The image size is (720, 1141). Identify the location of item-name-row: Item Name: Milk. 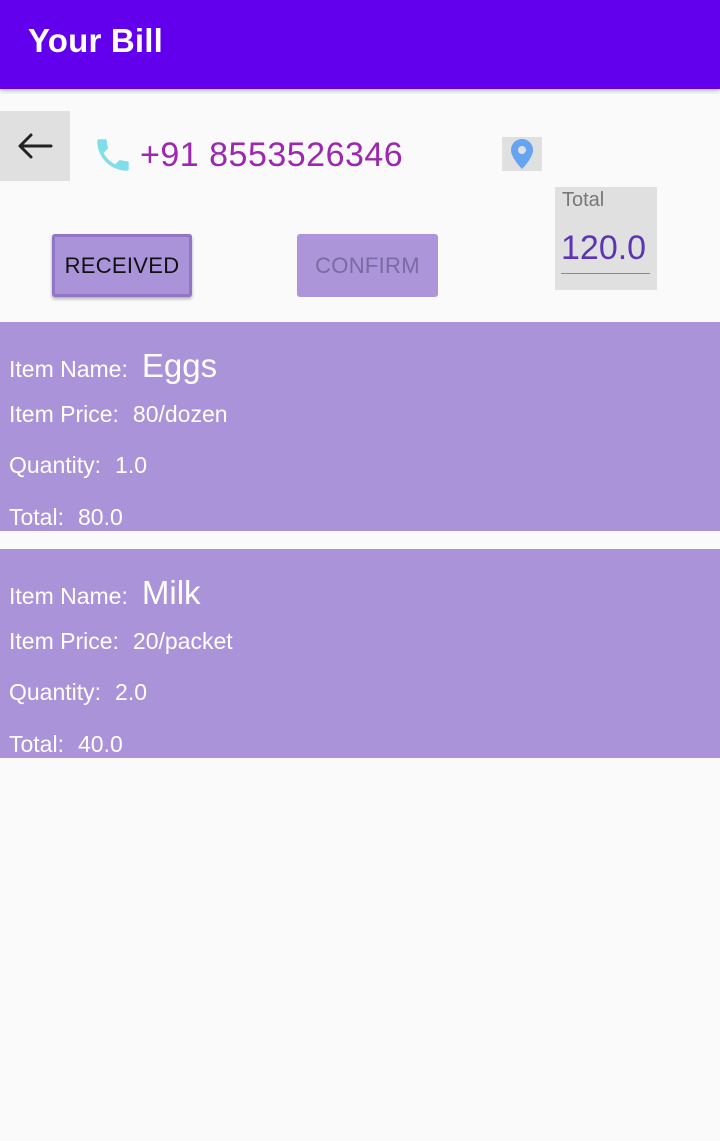
(105, 593).